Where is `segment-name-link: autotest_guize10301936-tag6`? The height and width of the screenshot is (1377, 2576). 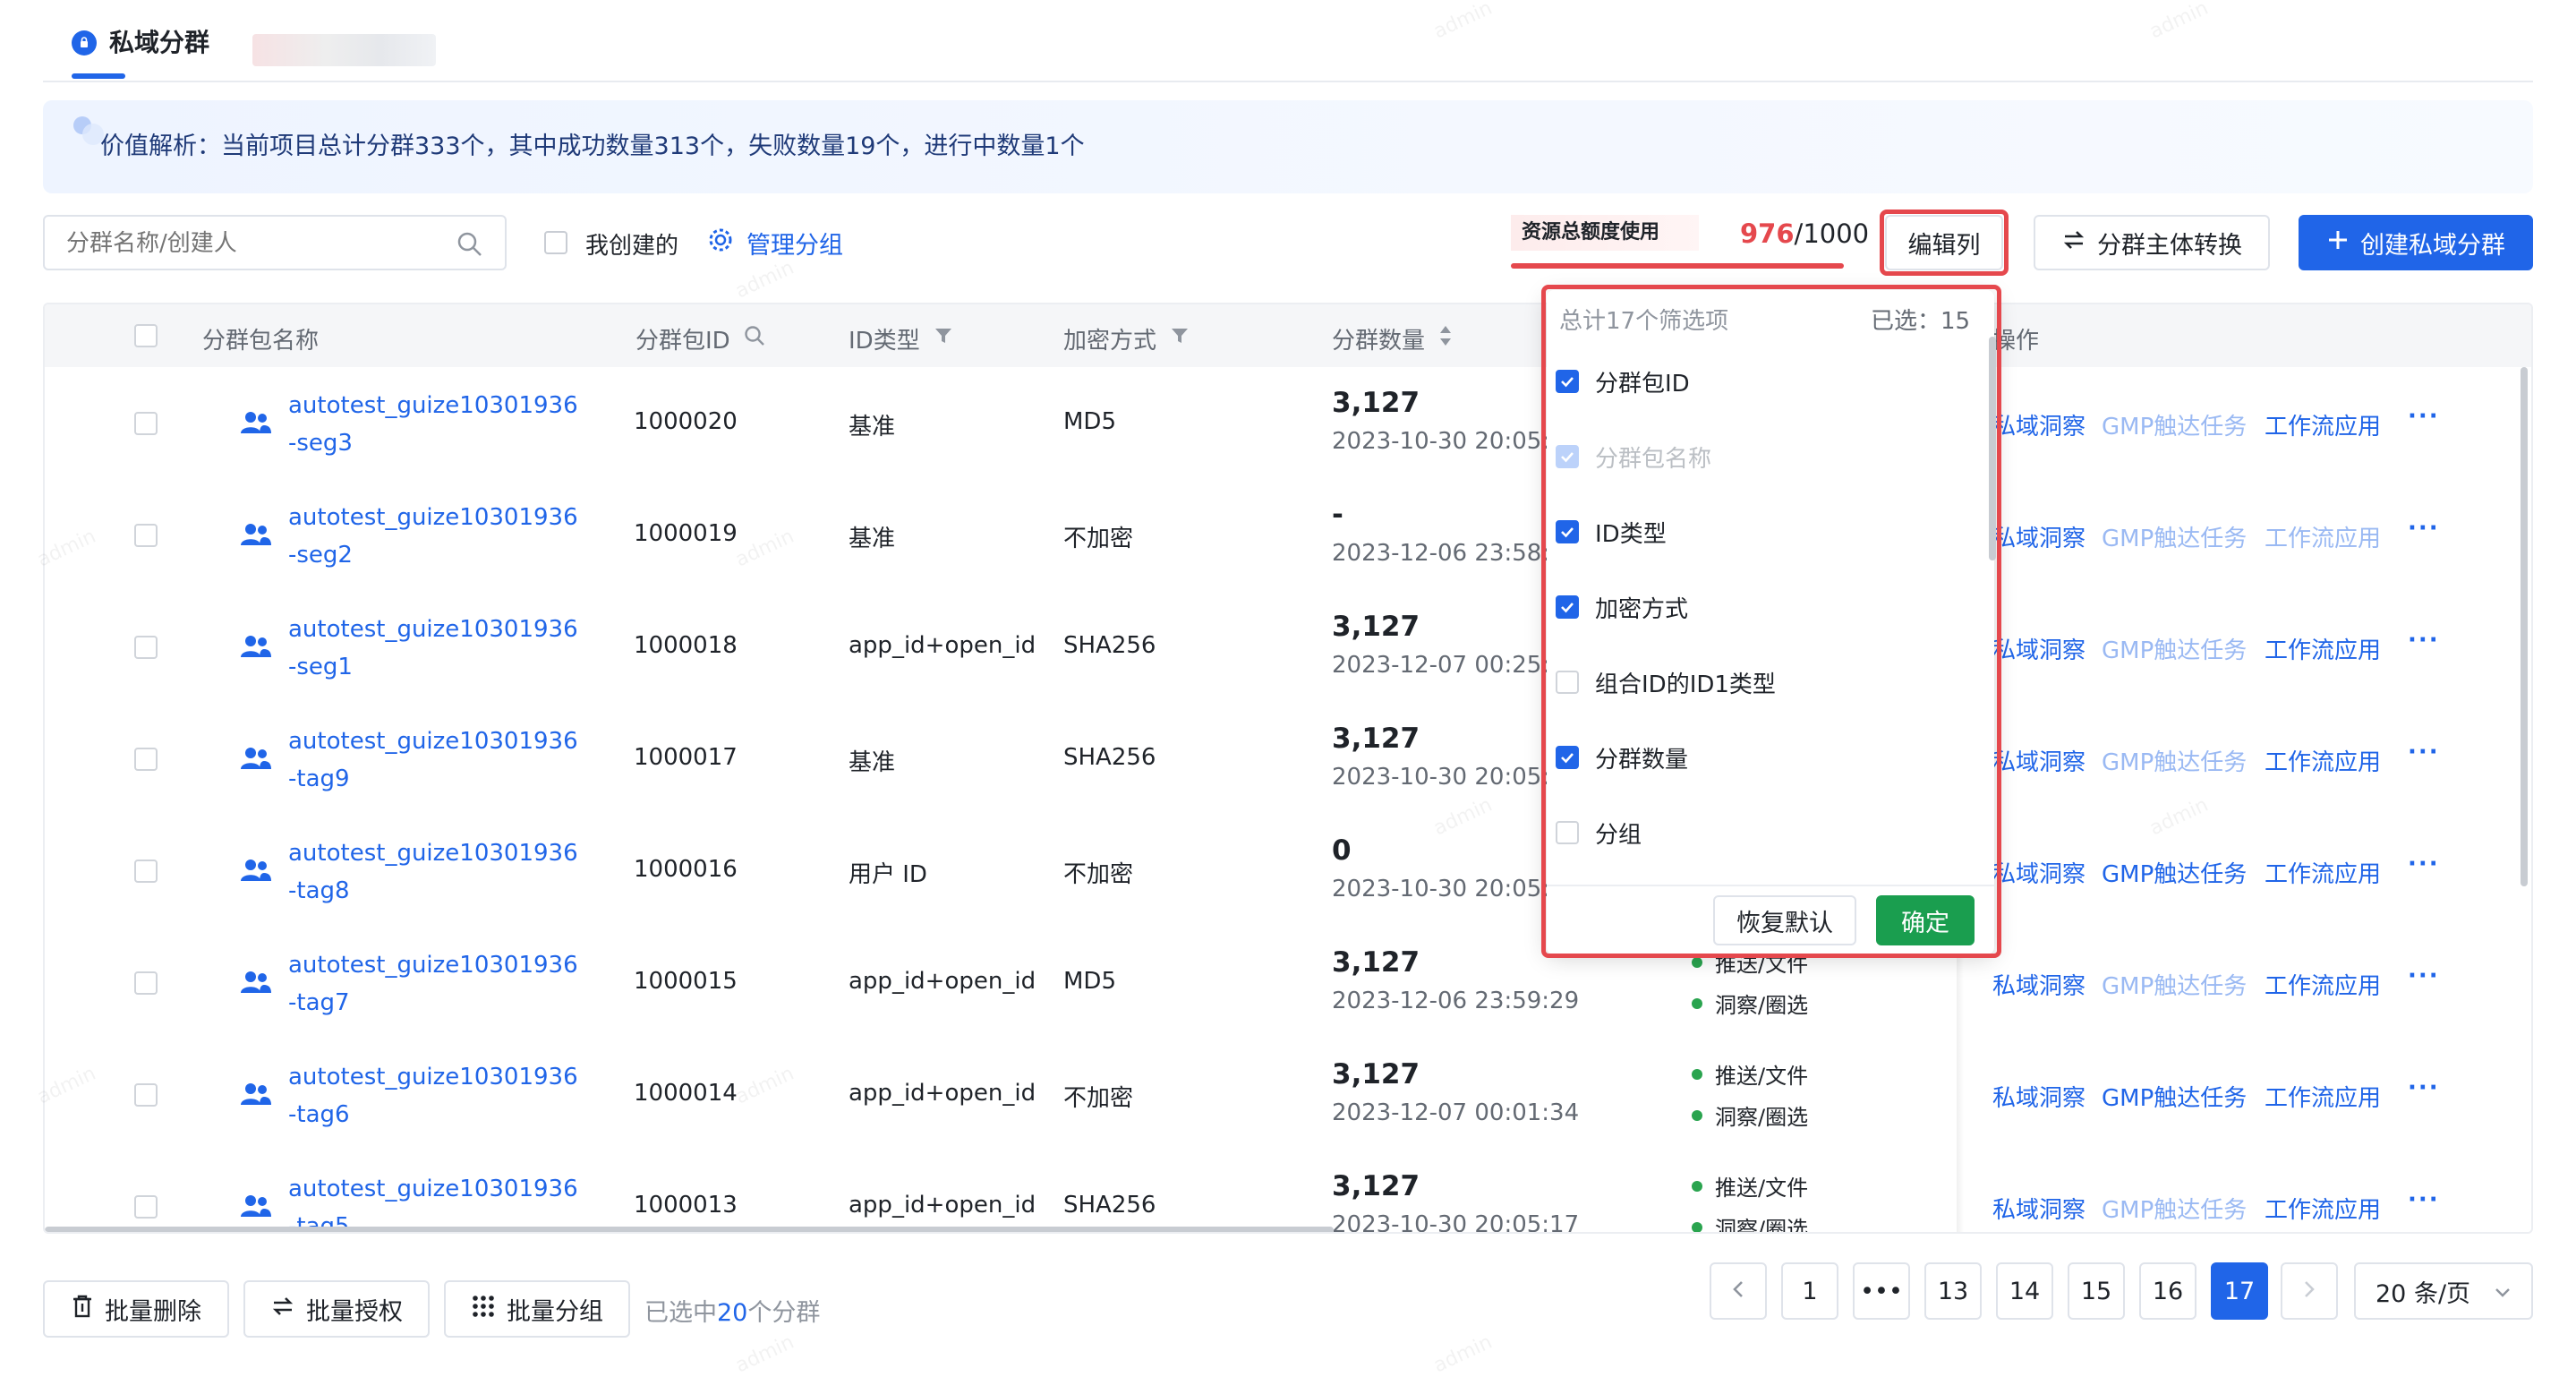
segment-name-link: autotest_guize10301936-tag6 is located at coordinates (436, 1095).